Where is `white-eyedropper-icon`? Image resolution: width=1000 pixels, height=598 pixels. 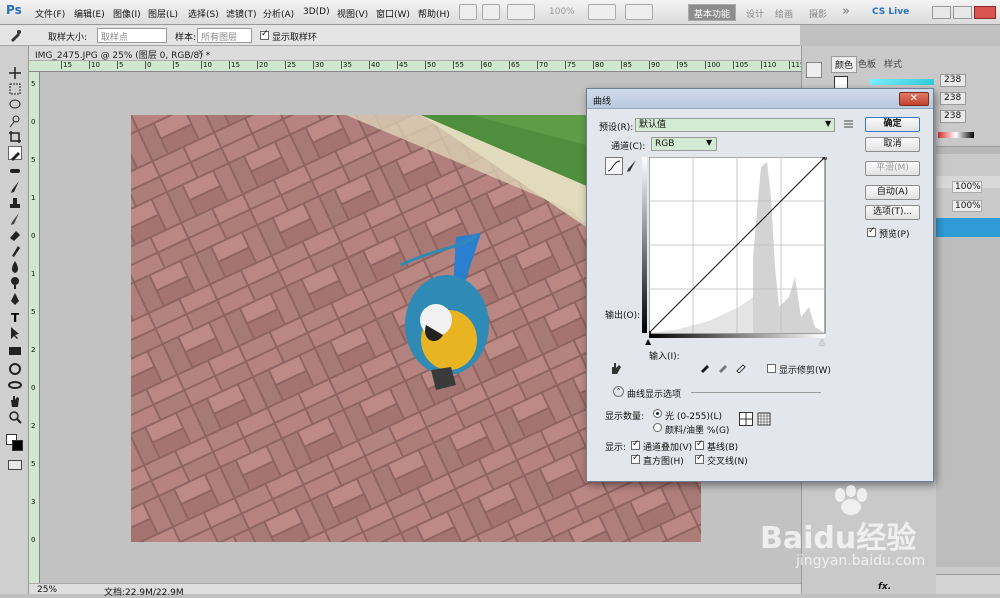
white-eyedropper-icon is located at coordinates (741, 367).